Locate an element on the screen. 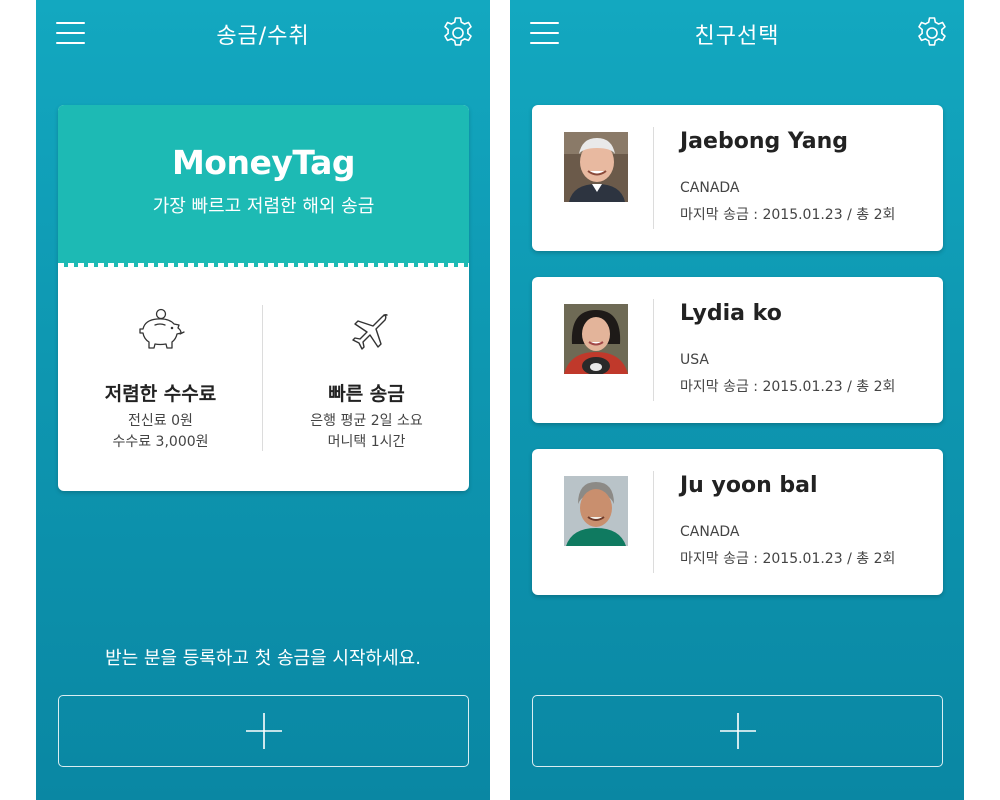 This screenshot has height=800, width=1000. add-recipient-button is located at coordinates (263, 731).